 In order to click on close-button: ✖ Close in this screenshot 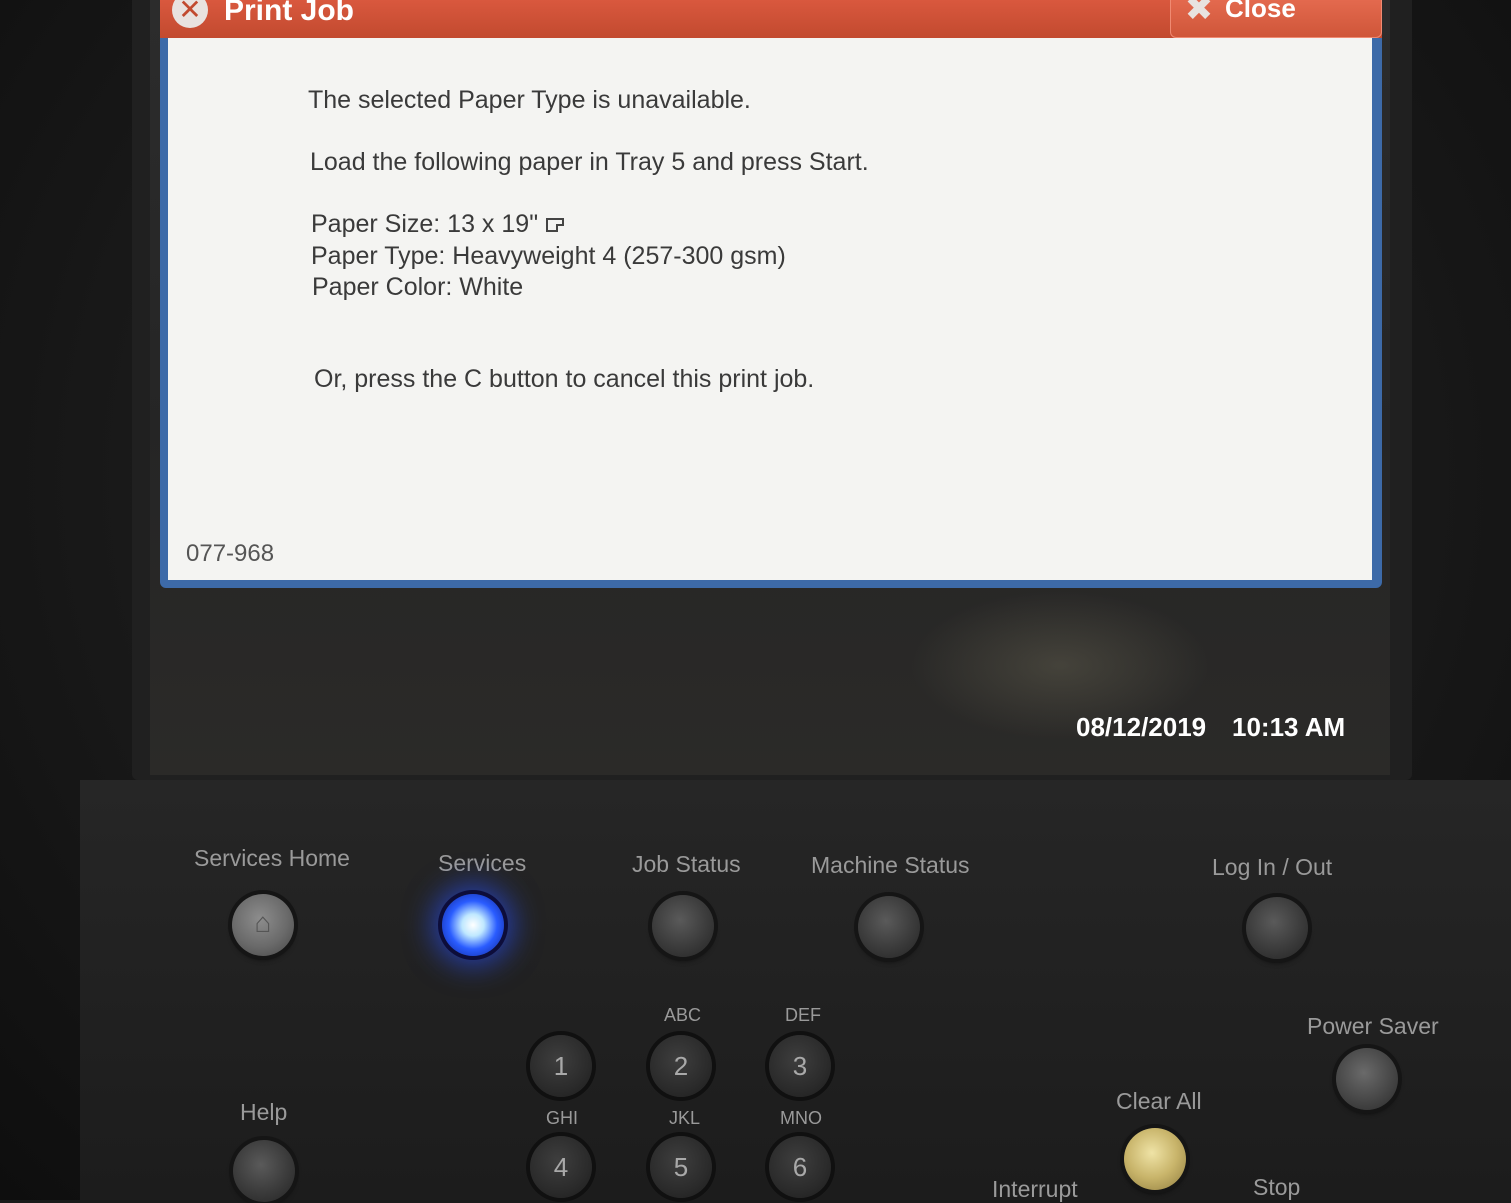, I will do `click(1276, 19)`.